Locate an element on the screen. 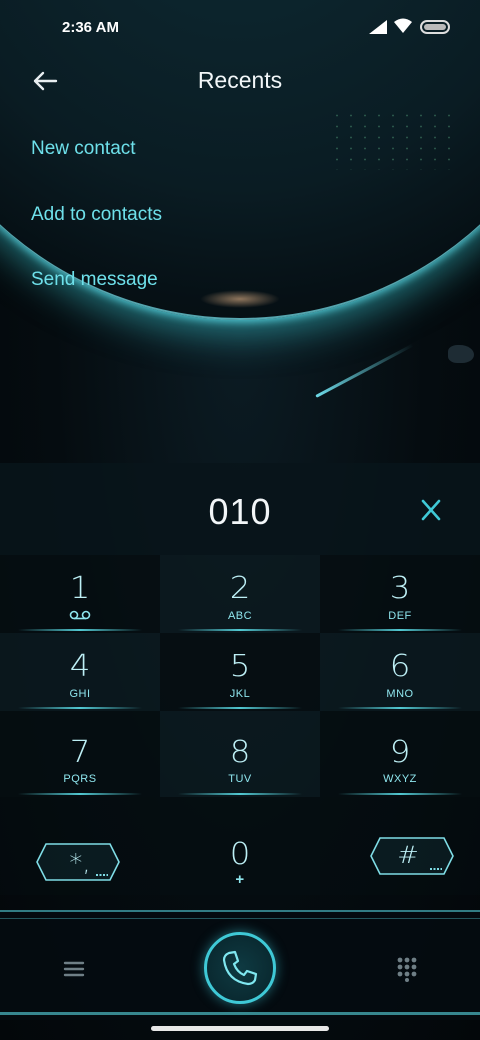 This screenshot has height=1040, width=480. menu-icon is located at coordinates (74, 969).